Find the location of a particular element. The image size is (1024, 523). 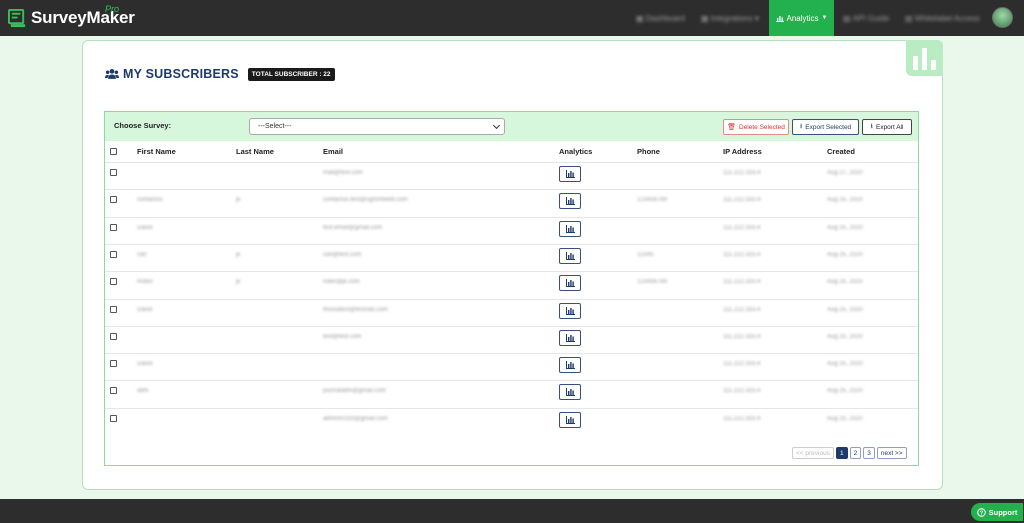

chevron-down-icon is located at coordinates (496, 125).